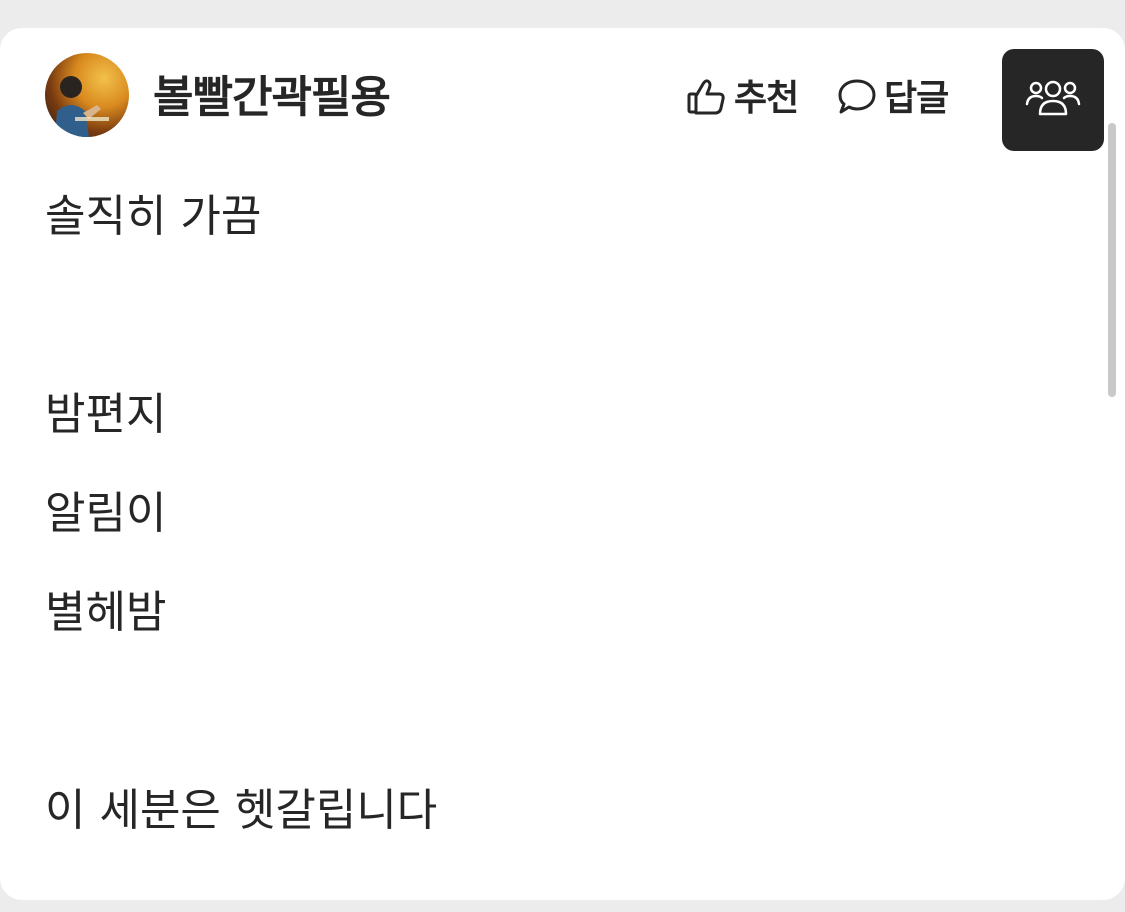  I want to click on recommend-button: 추천, so click(742, 99).